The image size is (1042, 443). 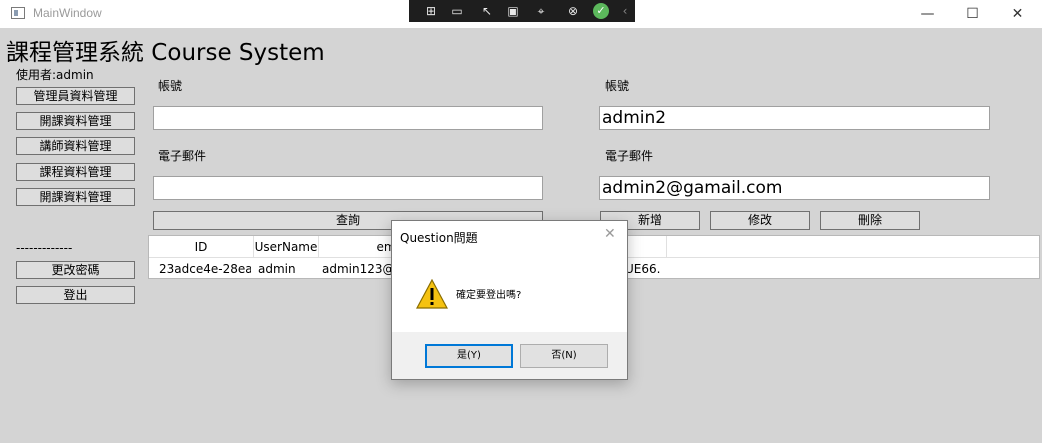 What do you see at coordinates (522, 11) in the screenshot?
I see `debug-toolbar: ⊞ ▭ ↖ ▣ ⌖ ⊗ ✓ ‹` at bounding box center [522, 11].